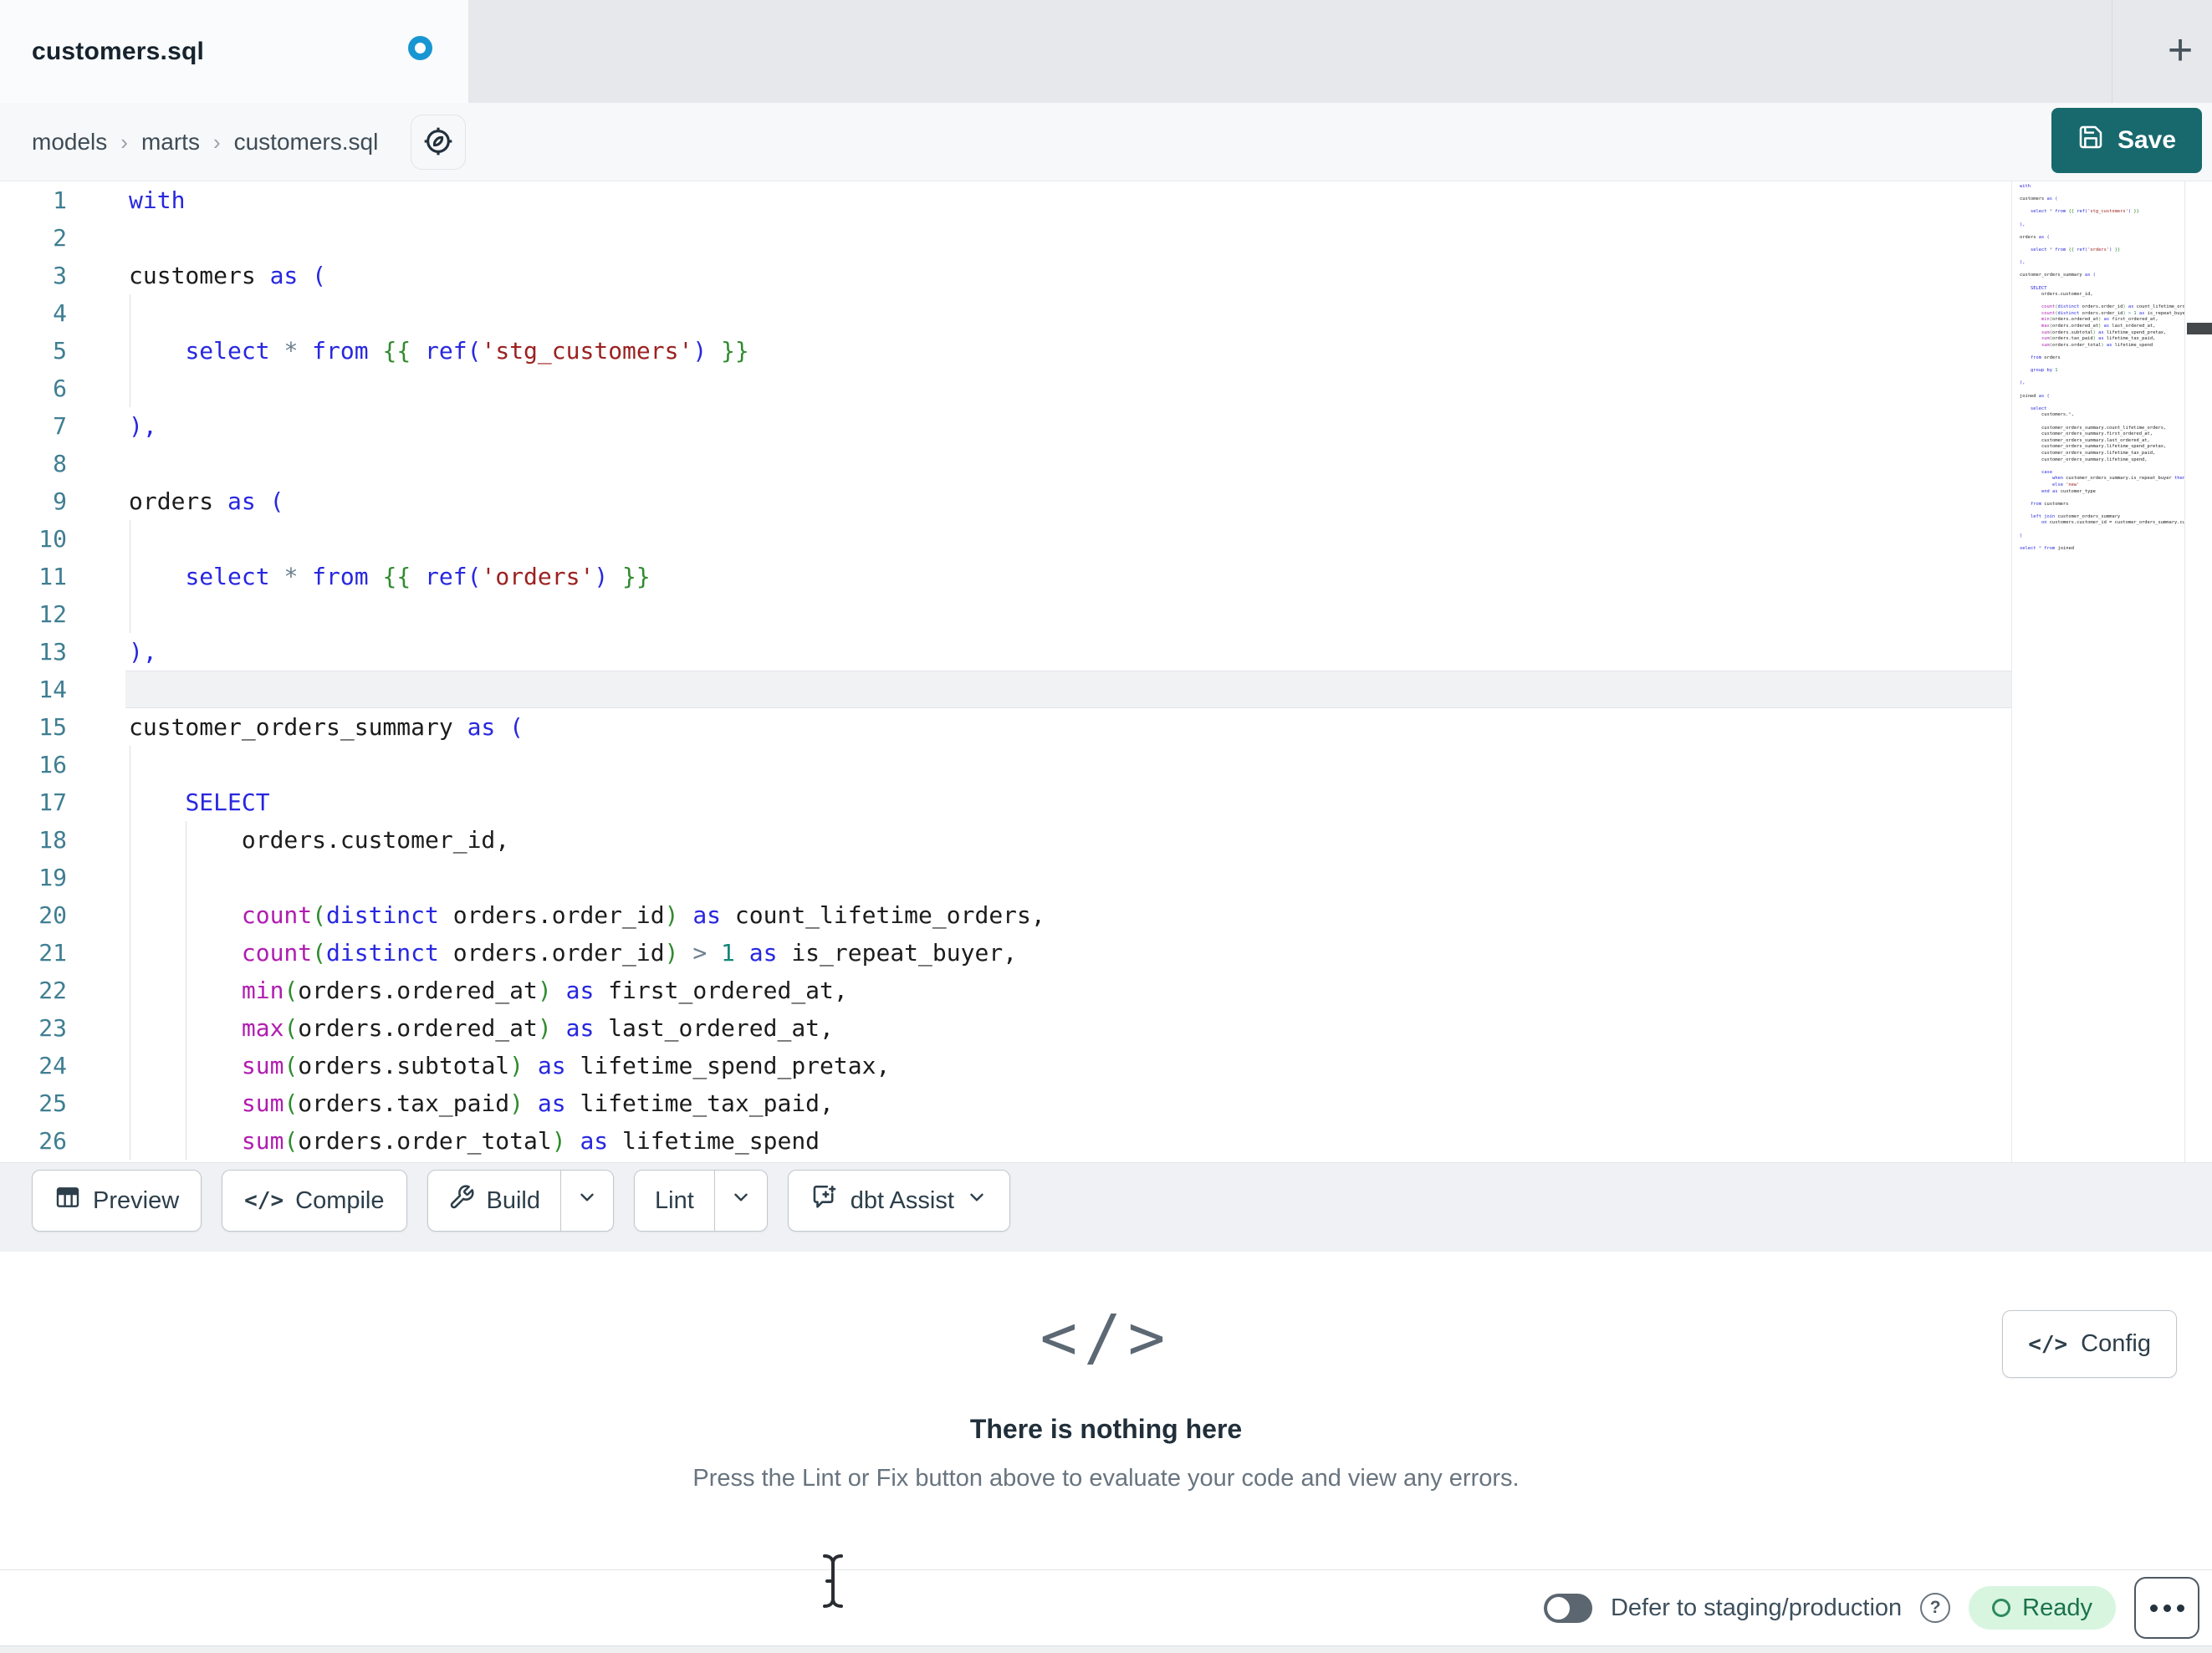 The height and width of the screenshot is (1653, 2212). Describe the element at coordinates (53, 915) in the screenshot. I see `line-number: 20` at that location.